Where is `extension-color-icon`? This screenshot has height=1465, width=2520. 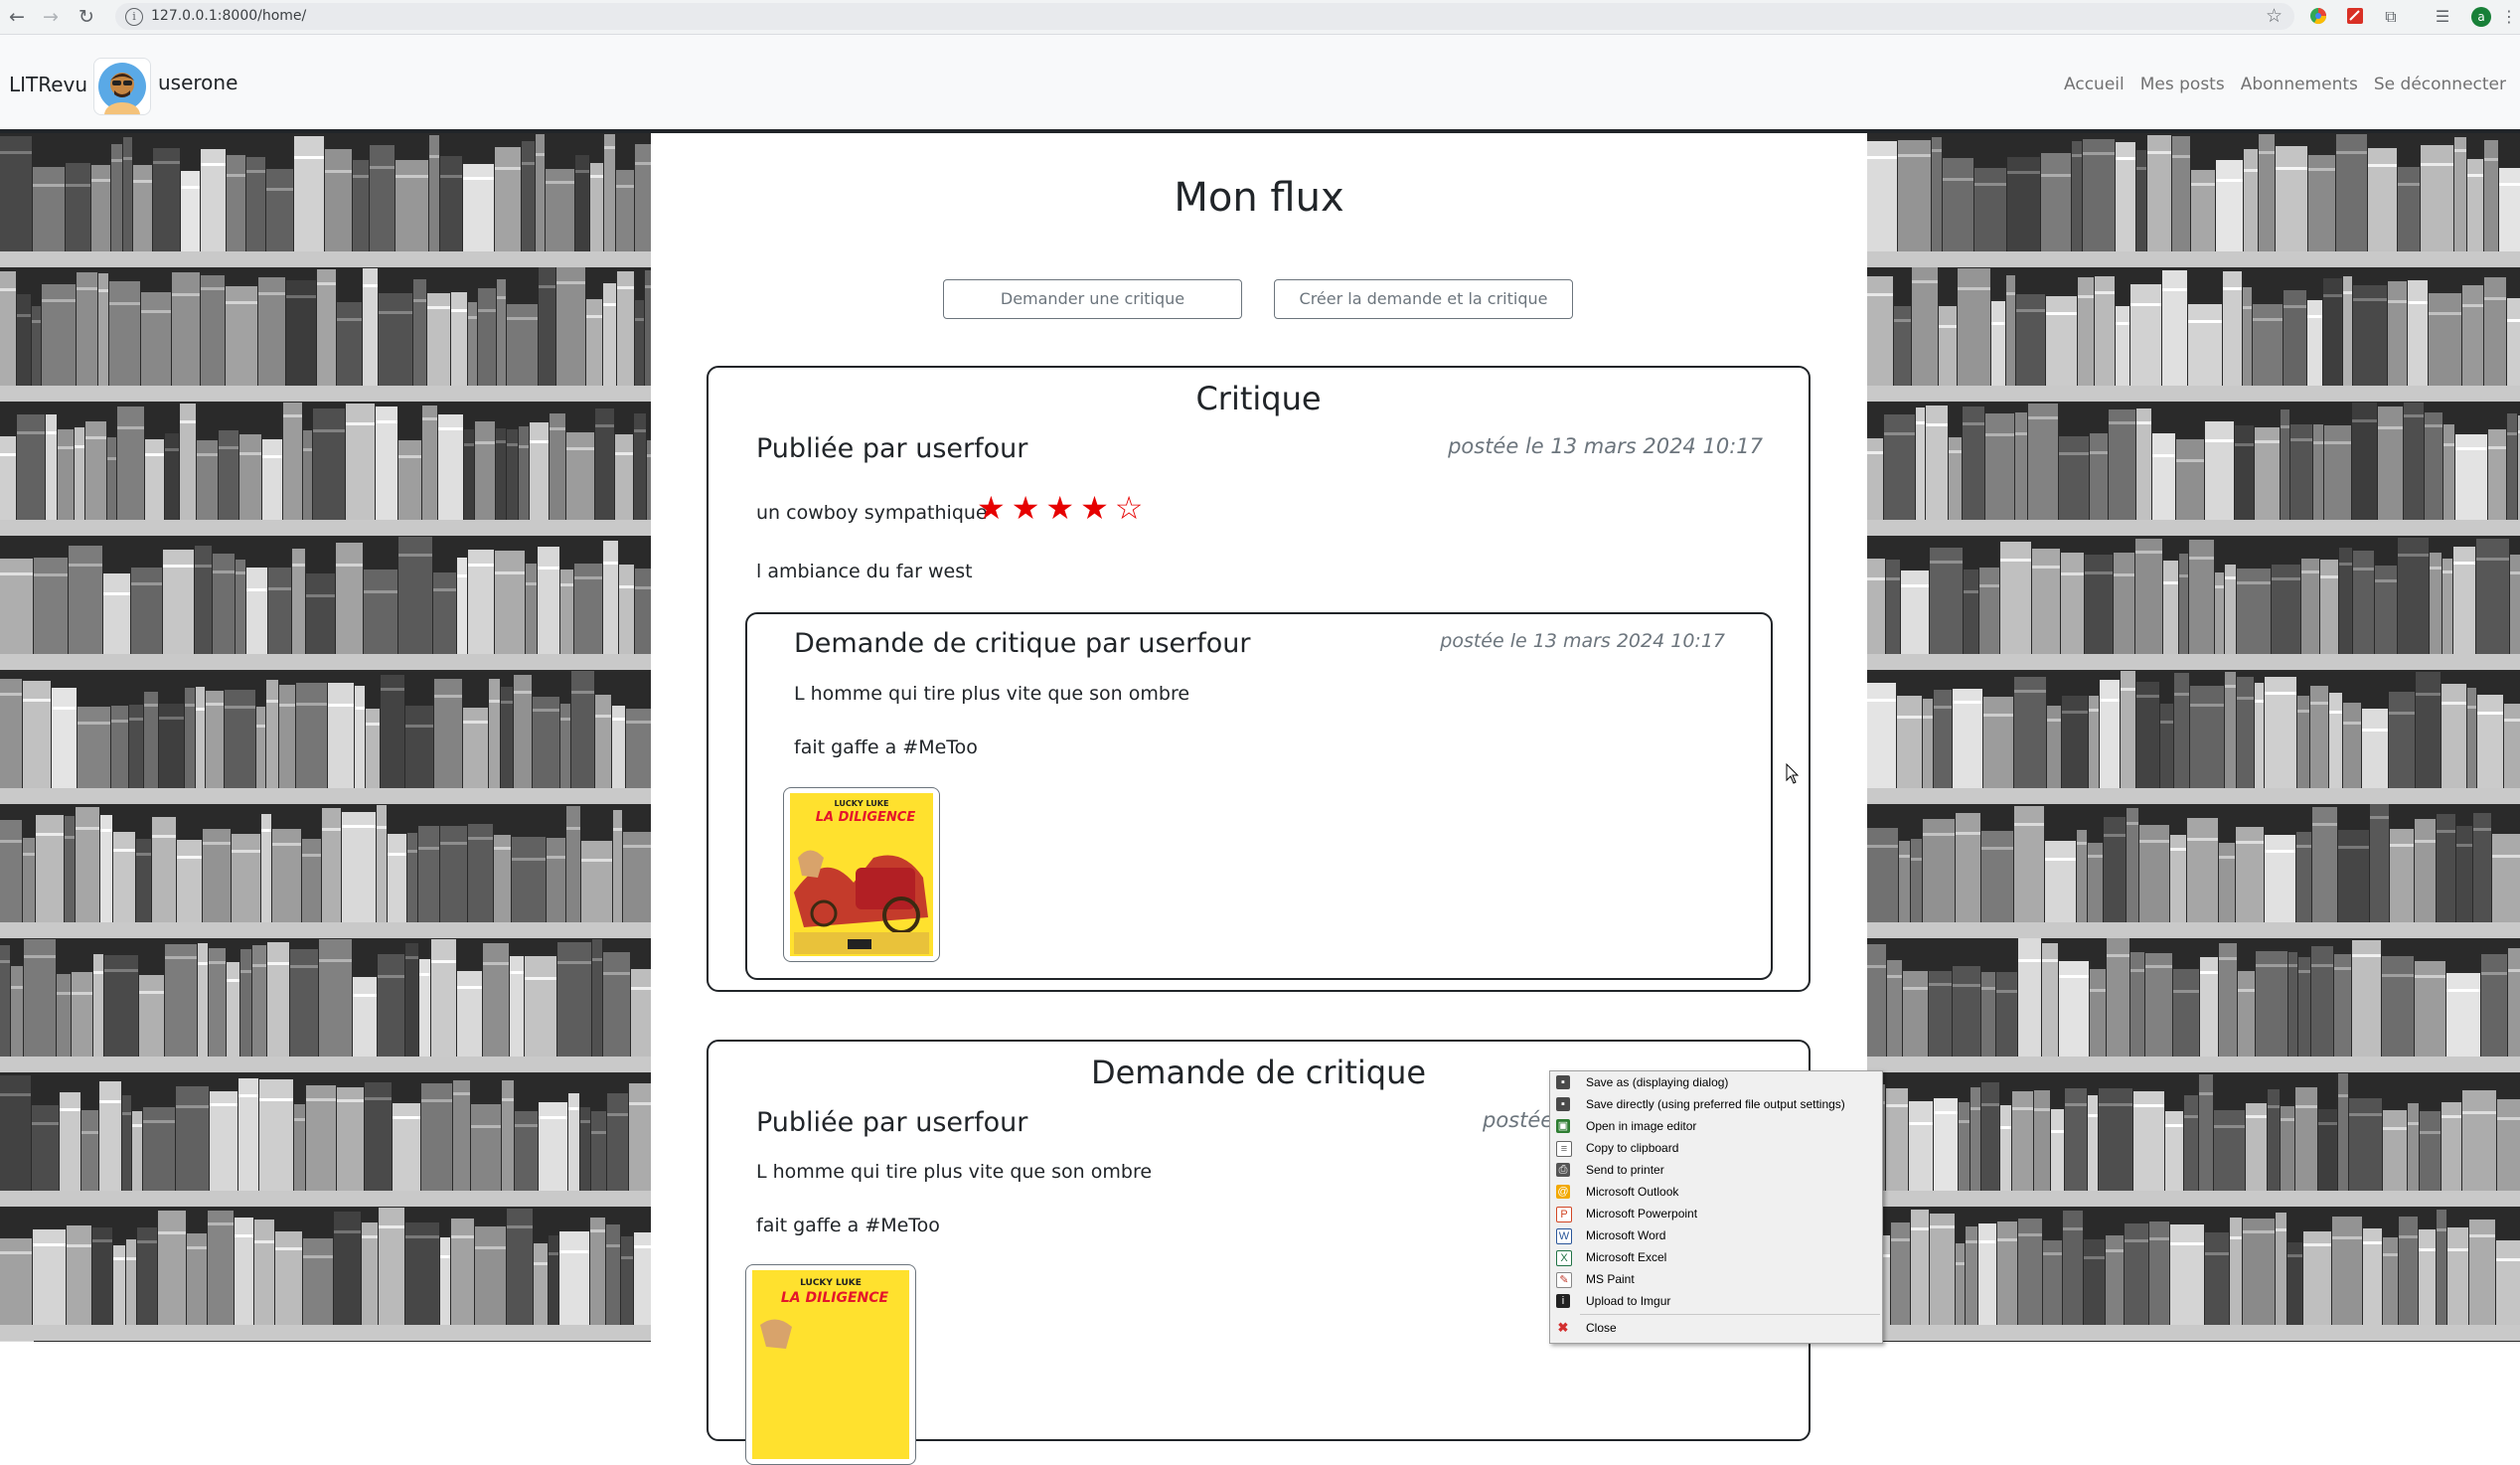 extension-color-icon is located at coordinates (2318, 17).